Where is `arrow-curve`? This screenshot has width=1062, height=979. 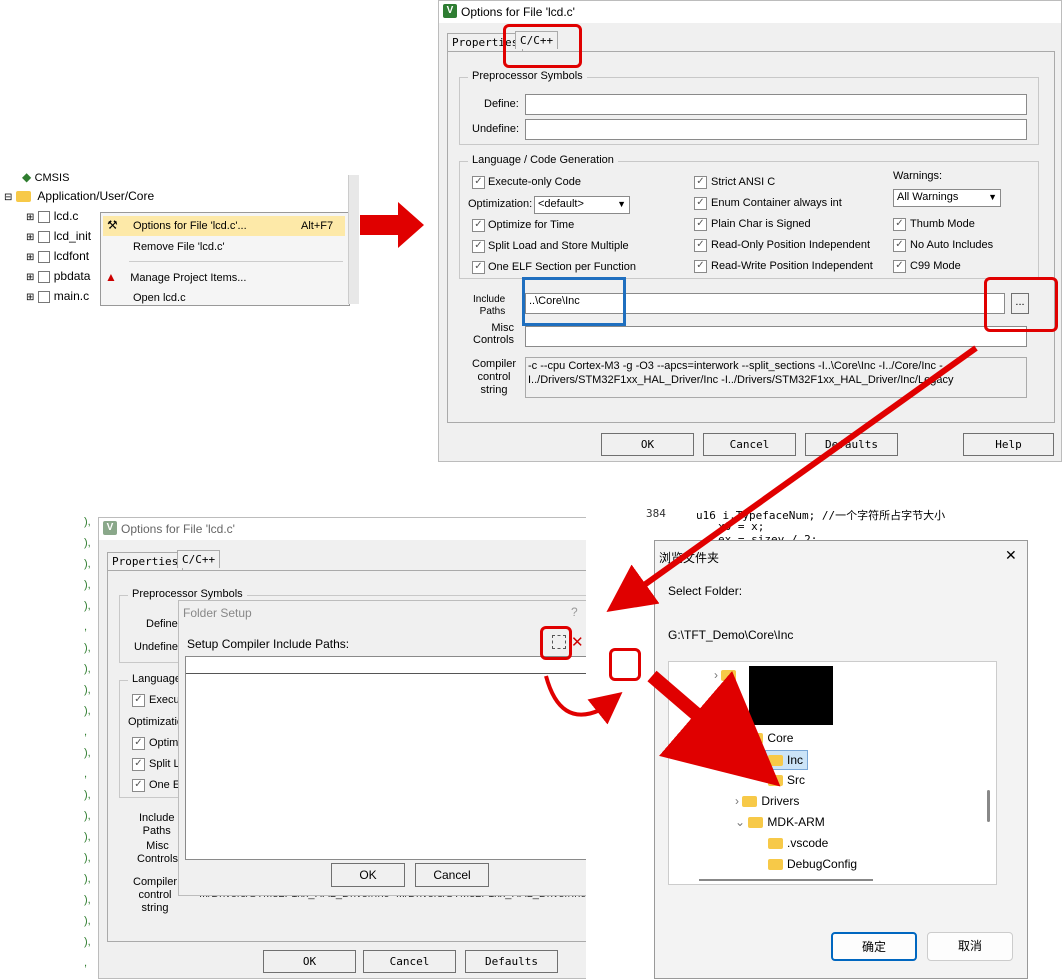
arrow-curve is located at coordinates (583, 700).